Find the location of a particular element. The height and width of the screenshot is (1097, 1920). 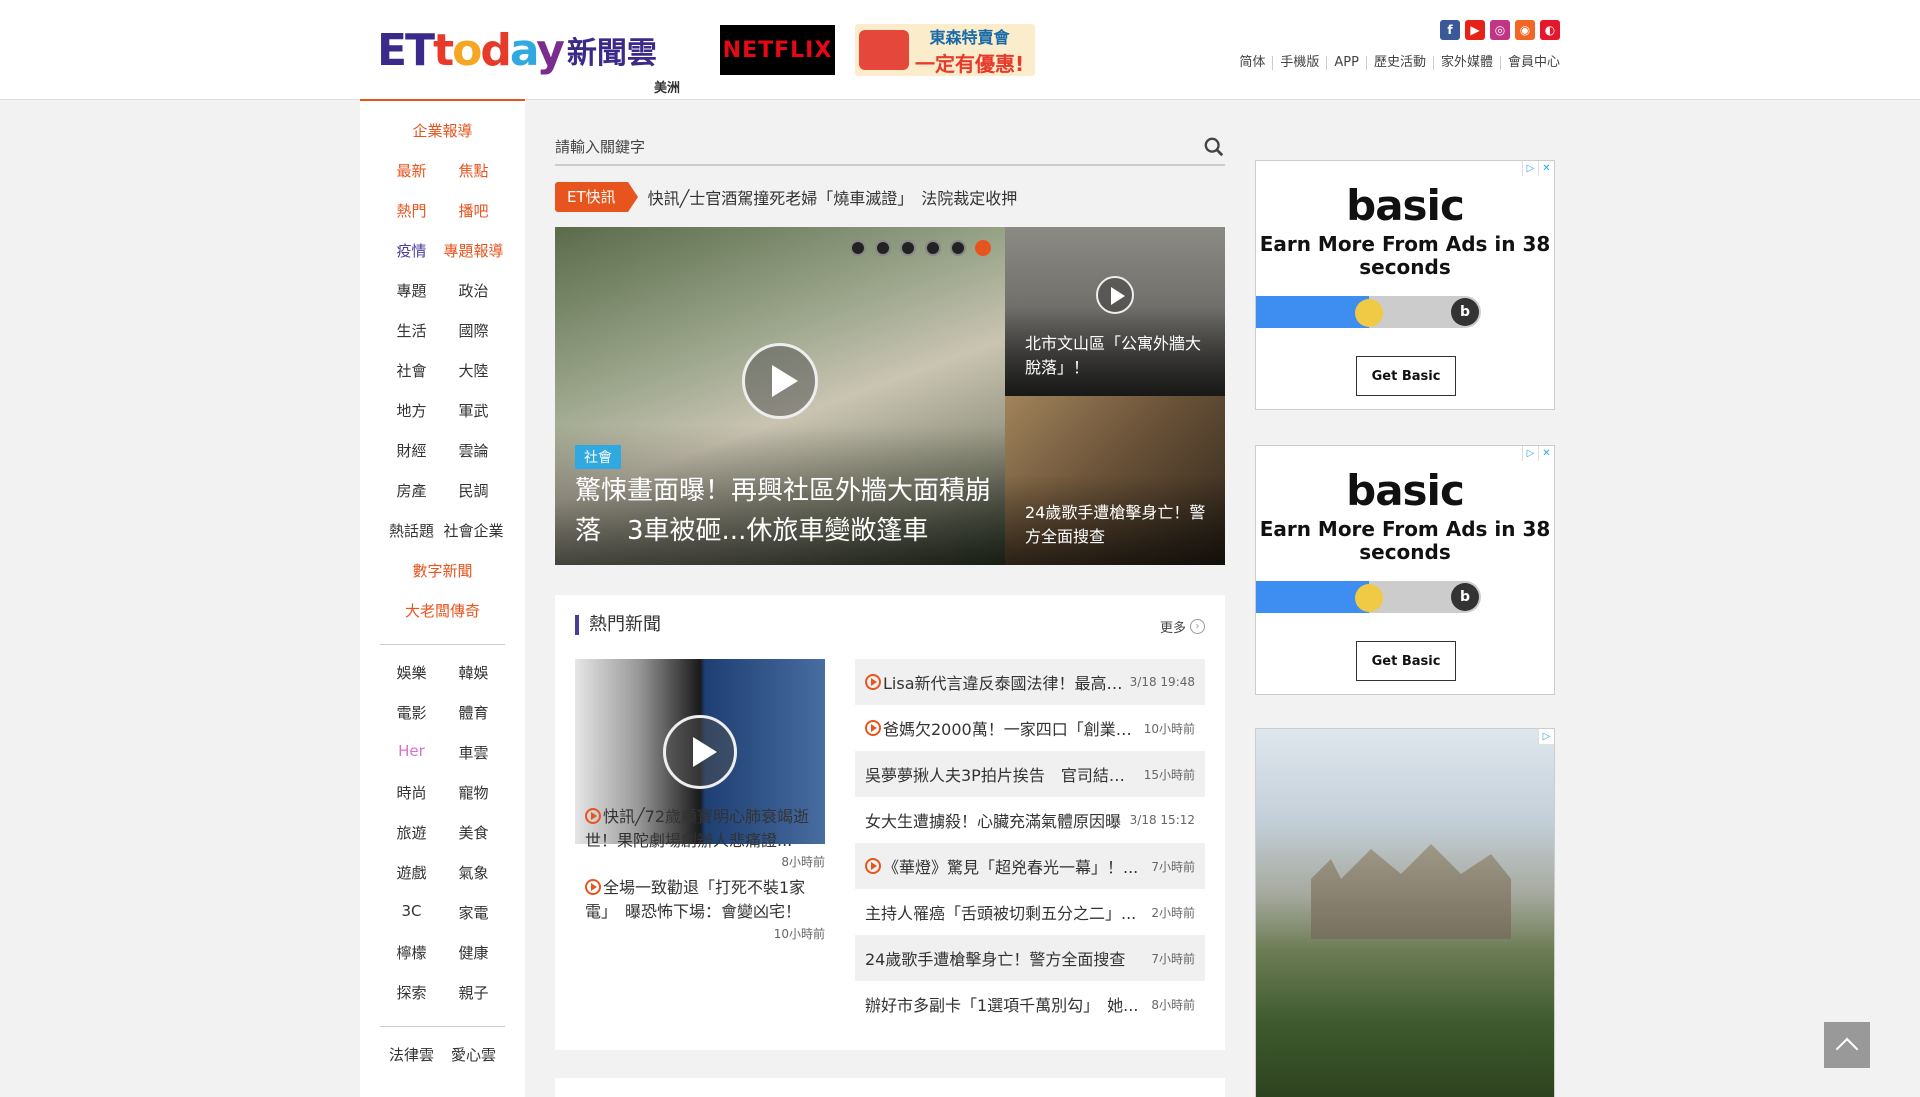

ad-image-banner: ▷ is located at coordinates (1405, 912).